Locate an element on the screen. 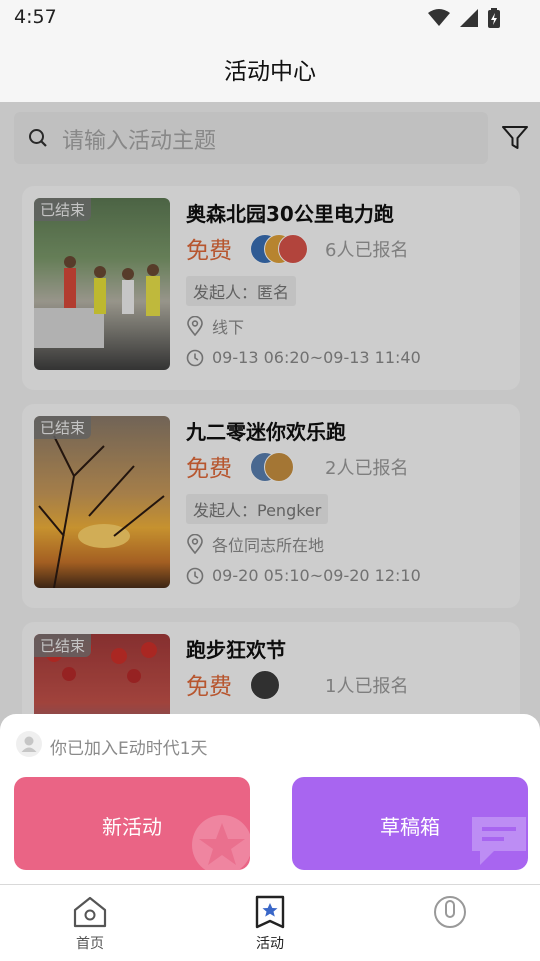 Image resolution: width=540 pixels, height=961 pixels. page-title: 活动中心 is located at coordinates (270, 72).